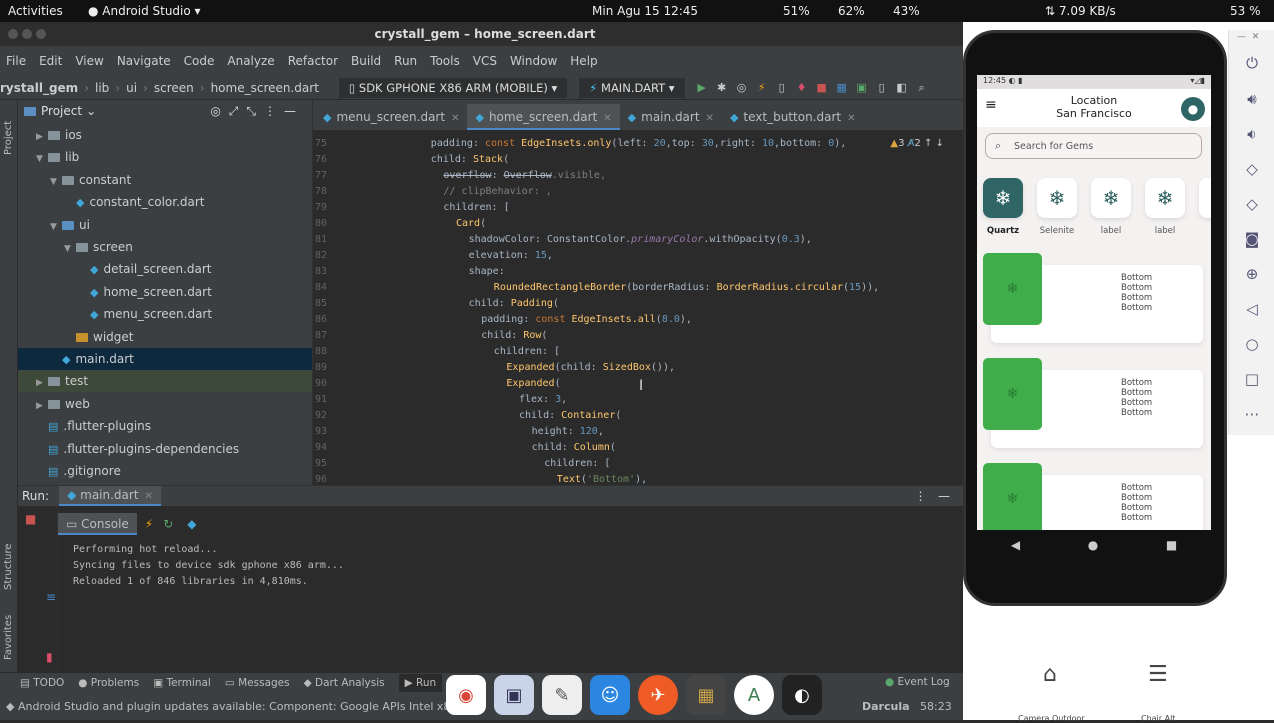 The image size is (1274, 723). What do you see at coordinates (366, 61) in the screenshot?
I see `menu-build: Build` at bounding box center [366, 61].